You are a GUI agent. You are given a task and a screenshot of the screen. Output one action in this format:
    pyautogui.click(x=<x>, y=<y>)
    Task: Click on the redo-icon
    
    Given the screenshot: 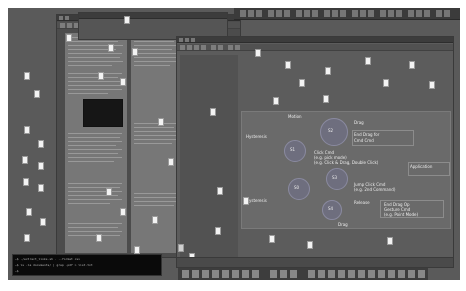 What is the action you would take?
    pyautogui.click(x=220, y=47)
    